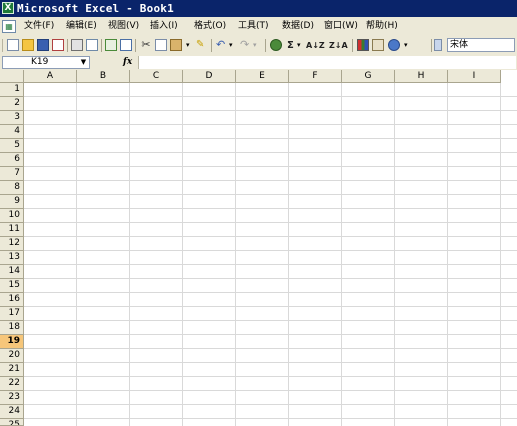 Image resolution: width=517 pixels, height=426 pixels. Describe the element at coordinates (368, 76) in the screenshot. I see `column-header-g: G` at that location.